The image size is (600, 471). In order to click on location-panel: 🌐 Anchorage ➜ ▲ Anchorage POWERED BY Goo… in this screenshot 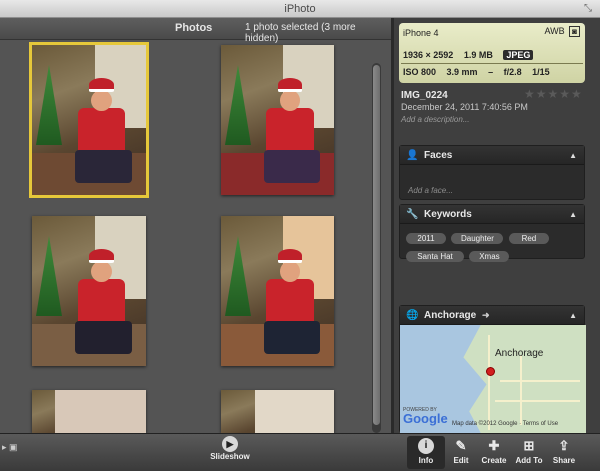, I will do `click(492, 369)`.